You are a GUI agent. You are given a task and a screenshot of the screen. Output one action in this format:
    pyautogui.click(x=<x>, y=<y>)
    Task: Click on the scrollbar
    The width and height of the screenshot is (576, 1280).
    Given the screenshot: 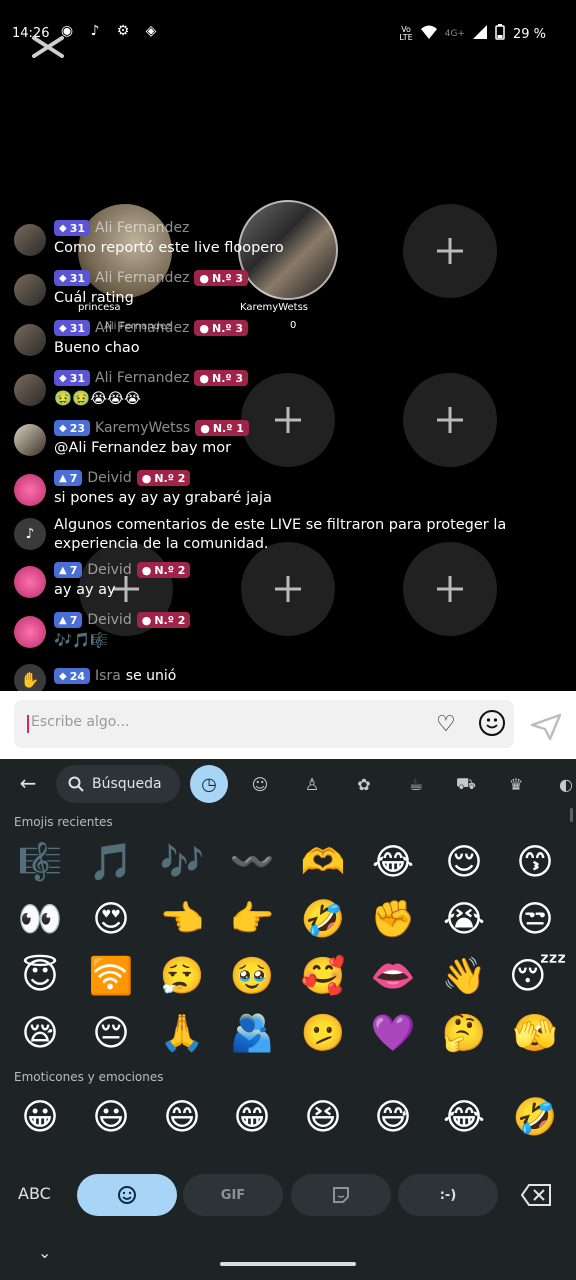 What is the action you would take?
    pyautogui.click(x=571, y=815)
    